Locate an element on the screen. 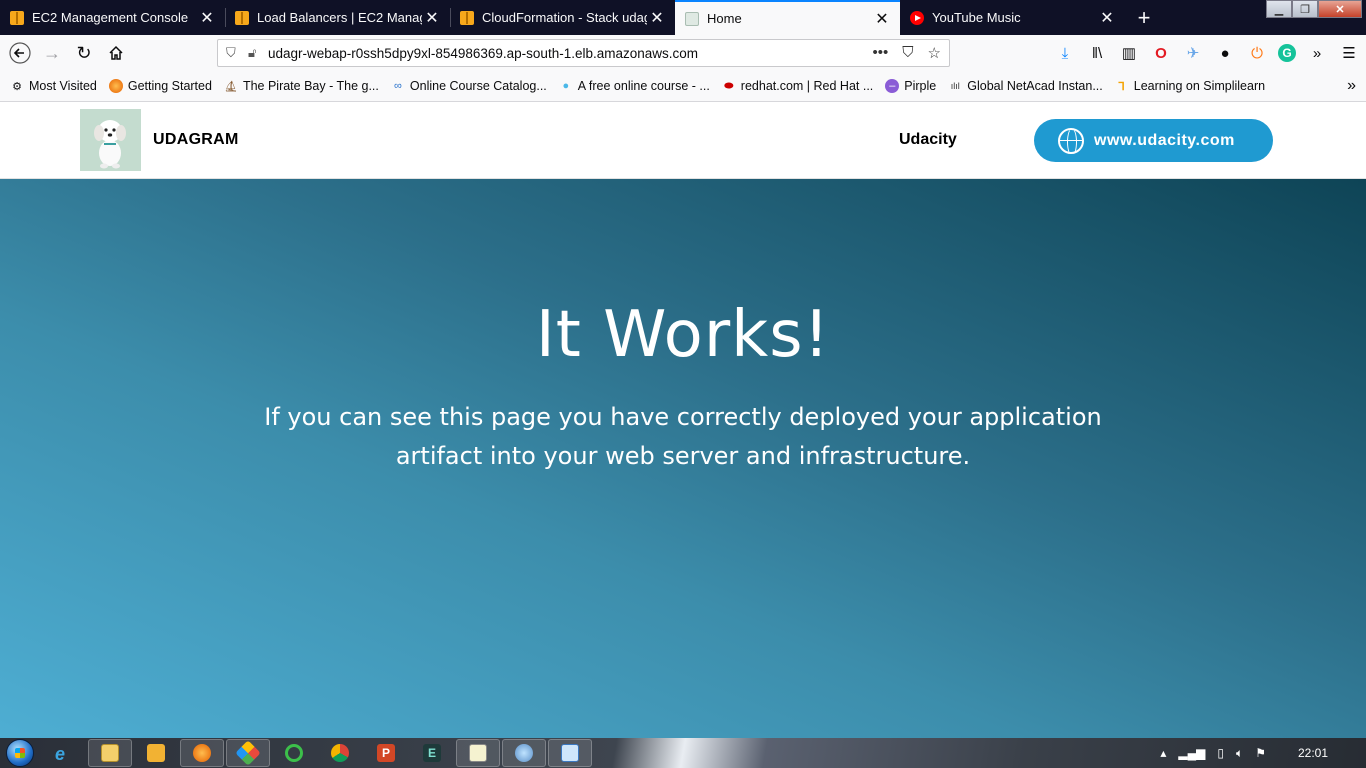 The image size is (1366, 768). toolbar-icons: ⤓ ‖\ ▥ O ✈ ● ⏻ G » ☰ is located at coordinates (1207, 53).